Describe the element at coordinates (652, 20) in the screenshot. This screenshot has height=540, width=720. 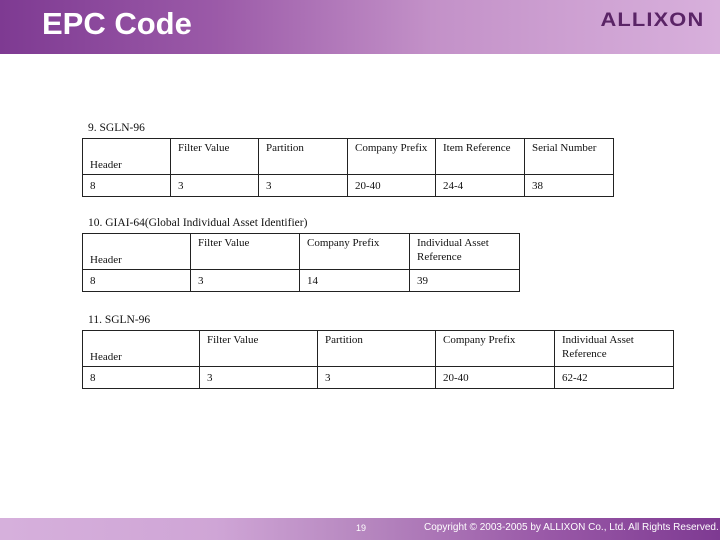
I see `allixon-logo: ALLIXON` at that location.